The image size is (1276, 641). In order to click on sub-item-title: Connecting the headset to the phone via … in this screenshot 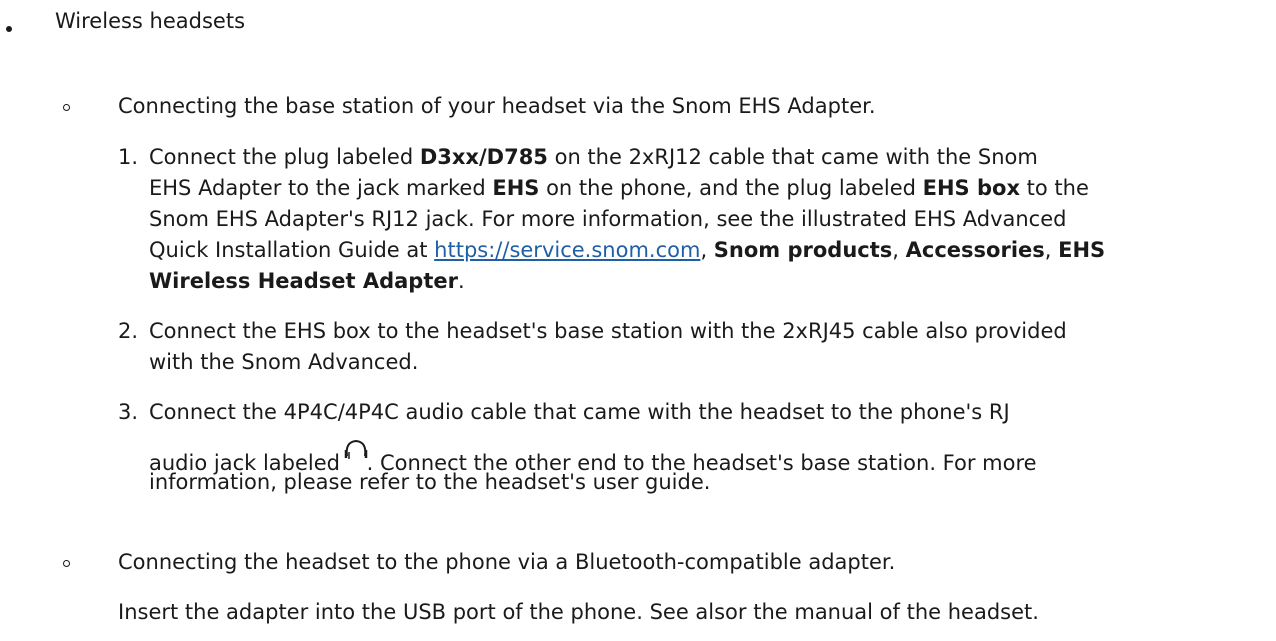, I will do `click(507, 562)`.